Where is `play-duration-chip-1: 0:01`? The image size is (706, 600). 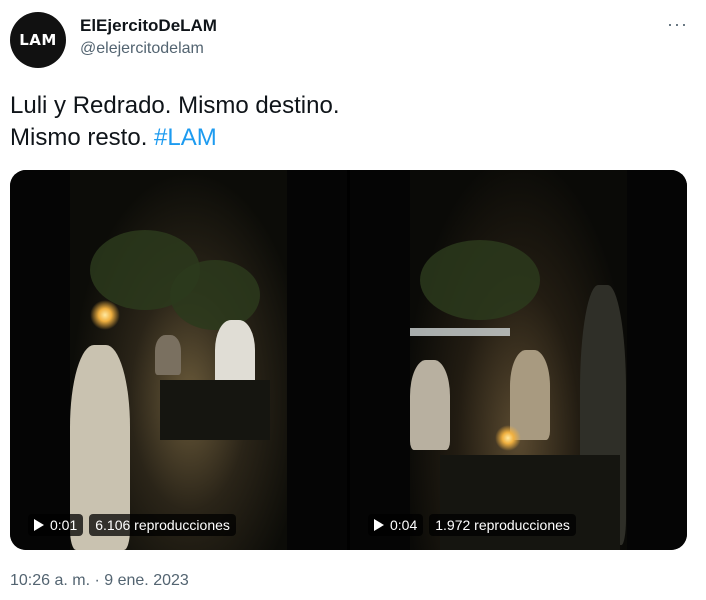
play-duration-chip-1: 0:01 is located at coordinates (56, 525).